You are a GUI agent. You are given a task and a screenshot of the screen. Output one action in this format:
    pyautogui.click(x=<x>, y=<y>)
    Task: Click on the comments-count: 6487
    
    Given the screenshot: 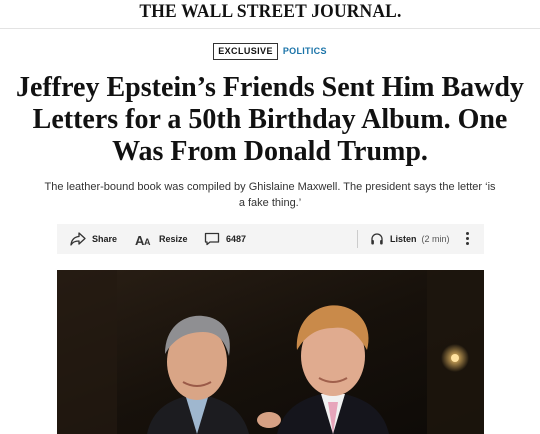 What is the action you would take?
    pyautogui.click(x=236, y=239)
    